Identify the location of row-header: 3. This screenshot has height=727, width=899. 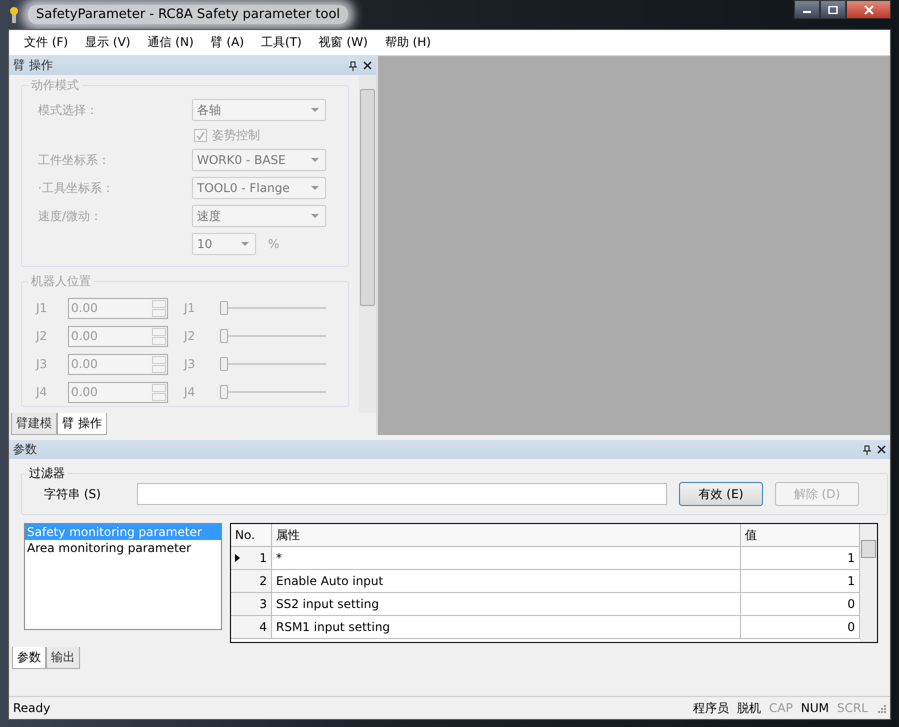
(251, 604).